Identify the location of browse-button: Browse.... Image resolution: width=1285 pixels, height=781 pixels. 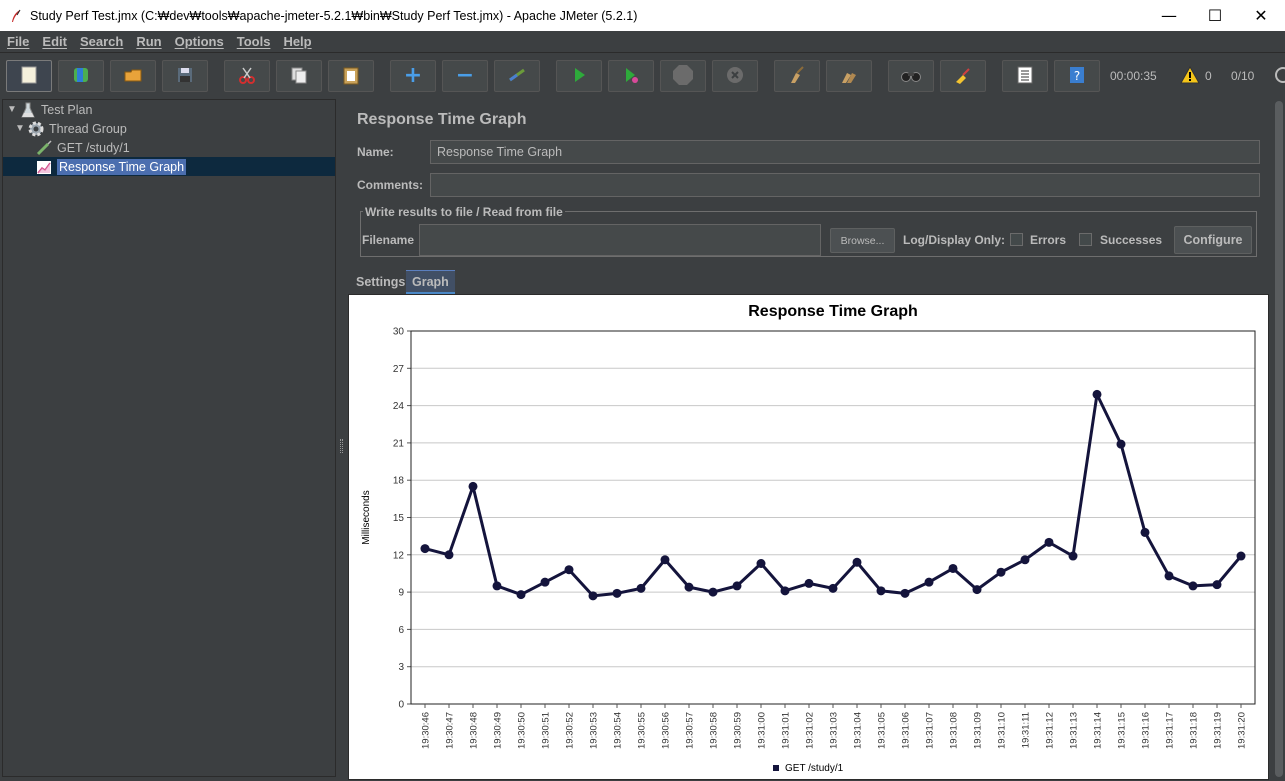
(862, 240).